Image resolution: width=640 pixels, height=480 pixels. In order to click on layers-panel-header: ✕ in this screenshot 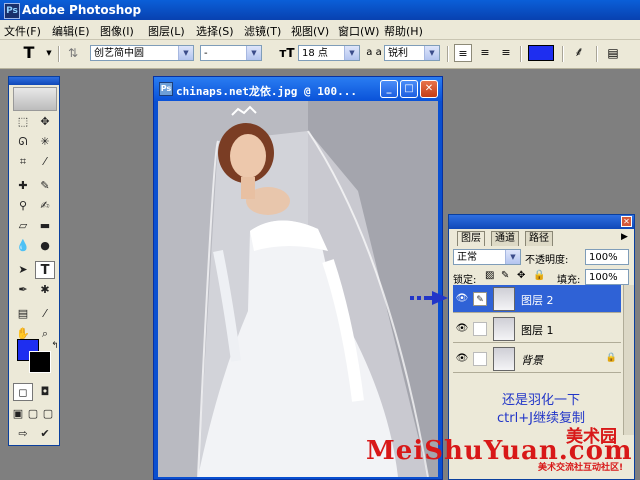, I will do `click(541, 222)`.